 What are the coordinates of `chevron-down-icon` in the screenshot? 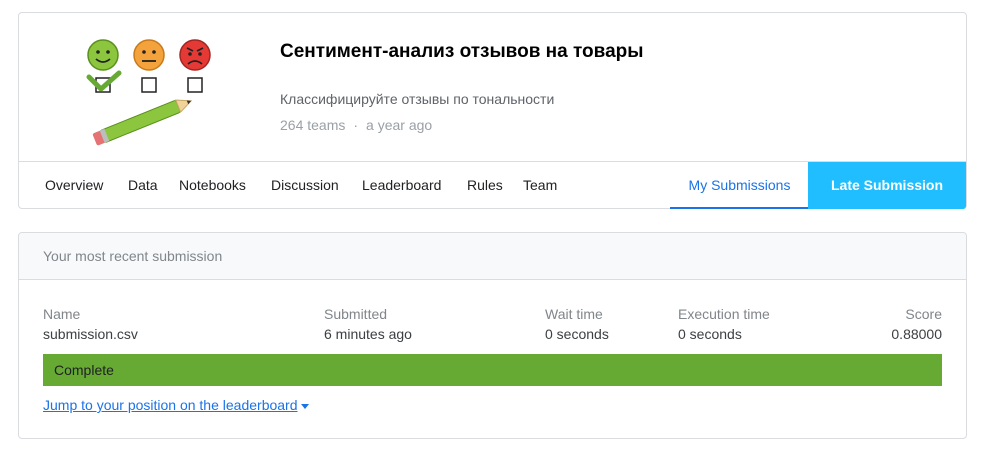 It's located at (304, 406).